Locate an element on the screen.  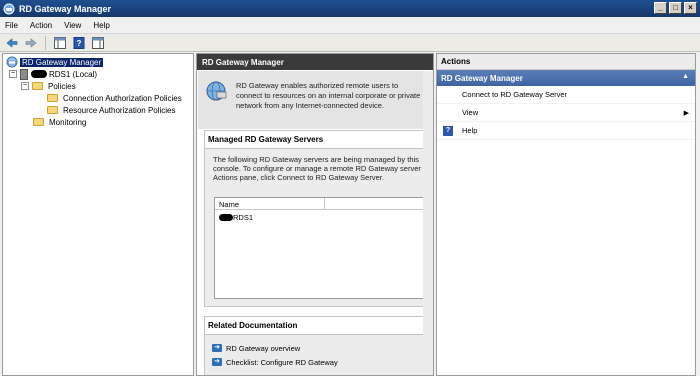
tree-label-monitoring: Monitoring is located at coordinates (68, 122).